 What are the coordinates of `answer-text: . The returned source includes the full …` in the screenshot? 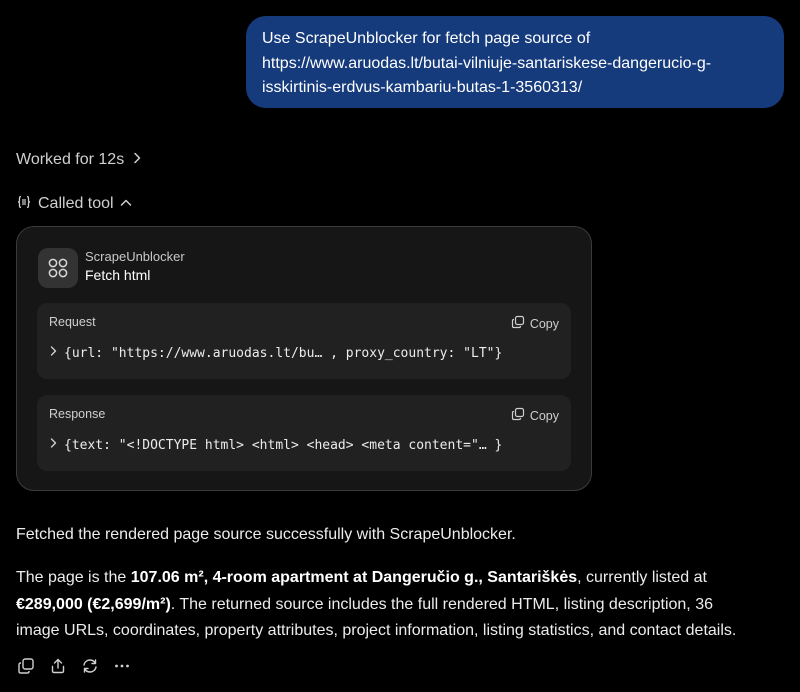 It's located at (441, 604).